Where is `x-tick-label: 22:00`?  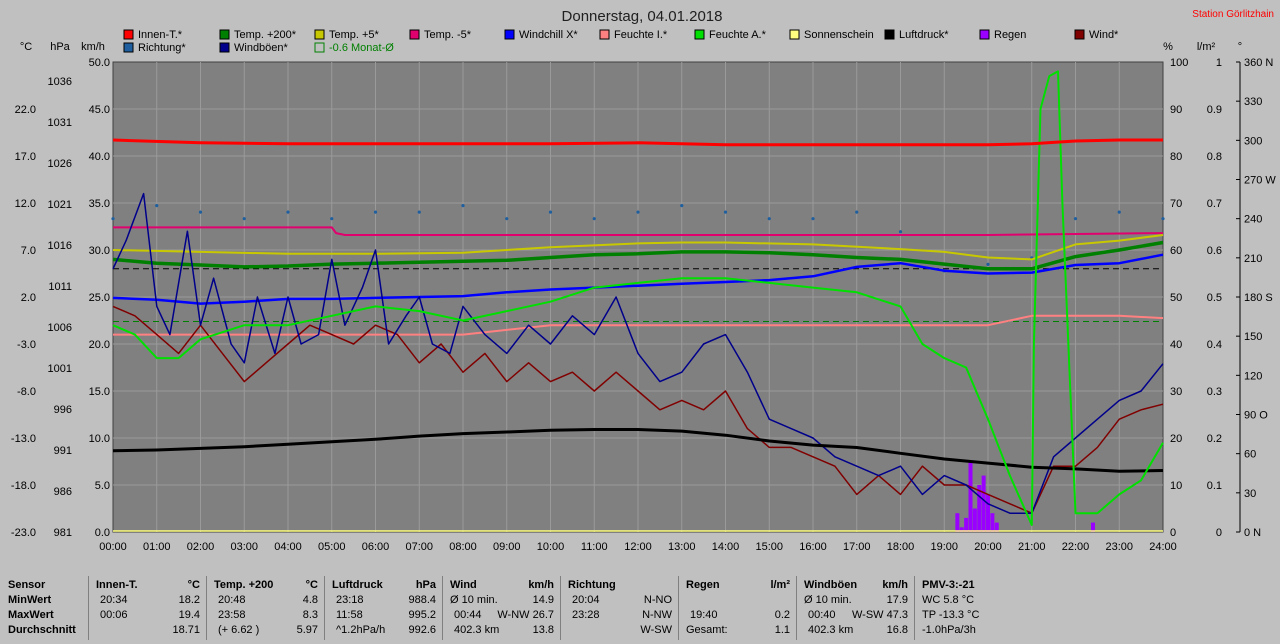 x-tick-label: 22:00 is located at coordinates (1076, 547).